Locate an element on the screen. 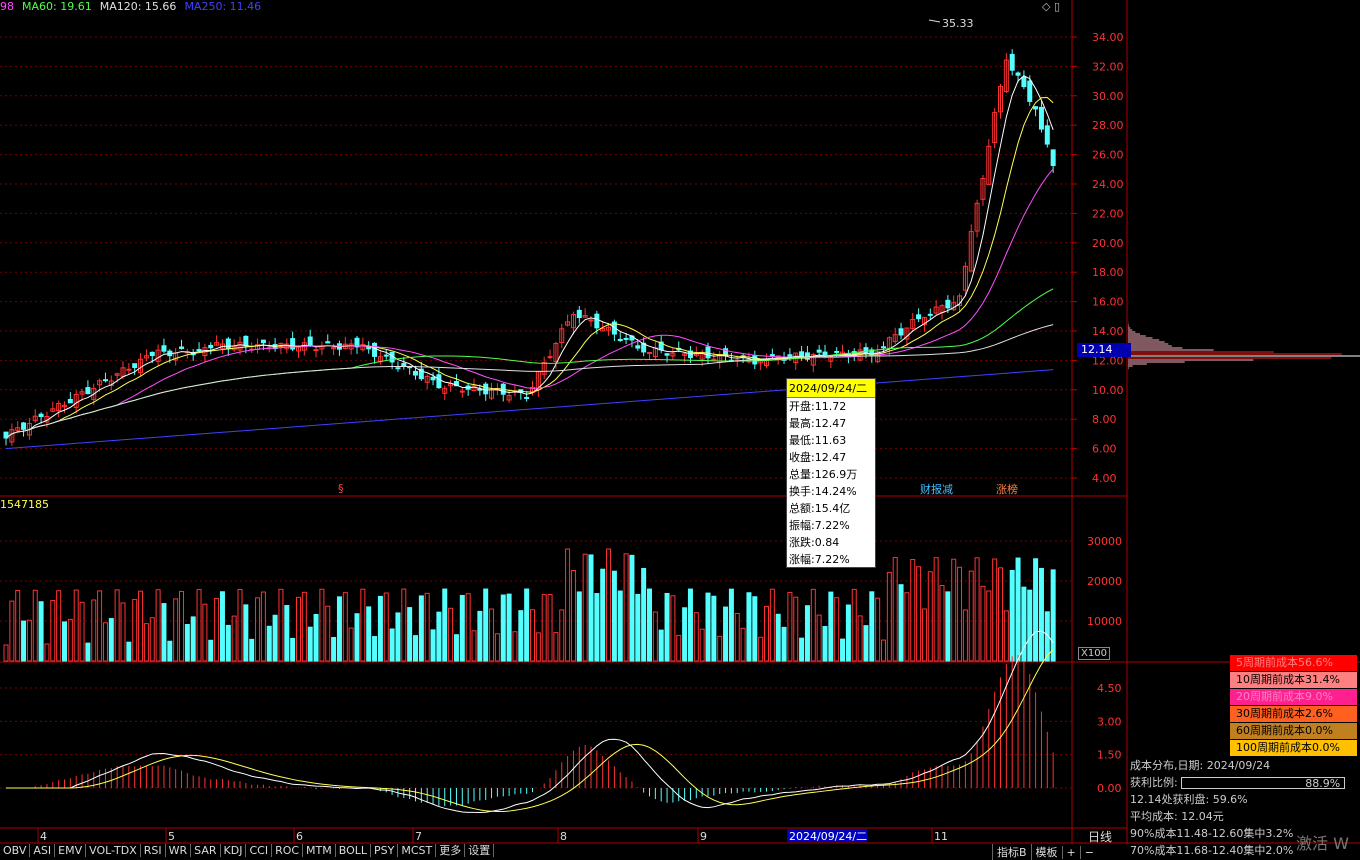 The image size is (1360, 860). date-tick-label: 4 is located at coordinates (43, 836).